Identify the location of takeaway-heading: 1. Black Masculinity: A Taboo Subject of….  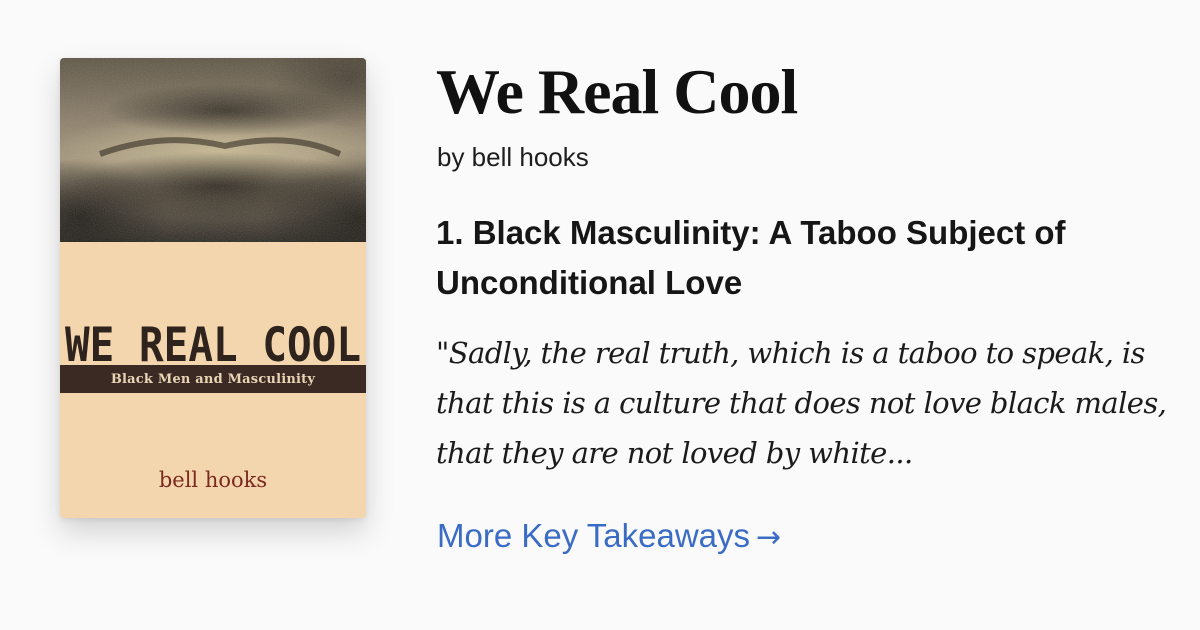
(751, 257).